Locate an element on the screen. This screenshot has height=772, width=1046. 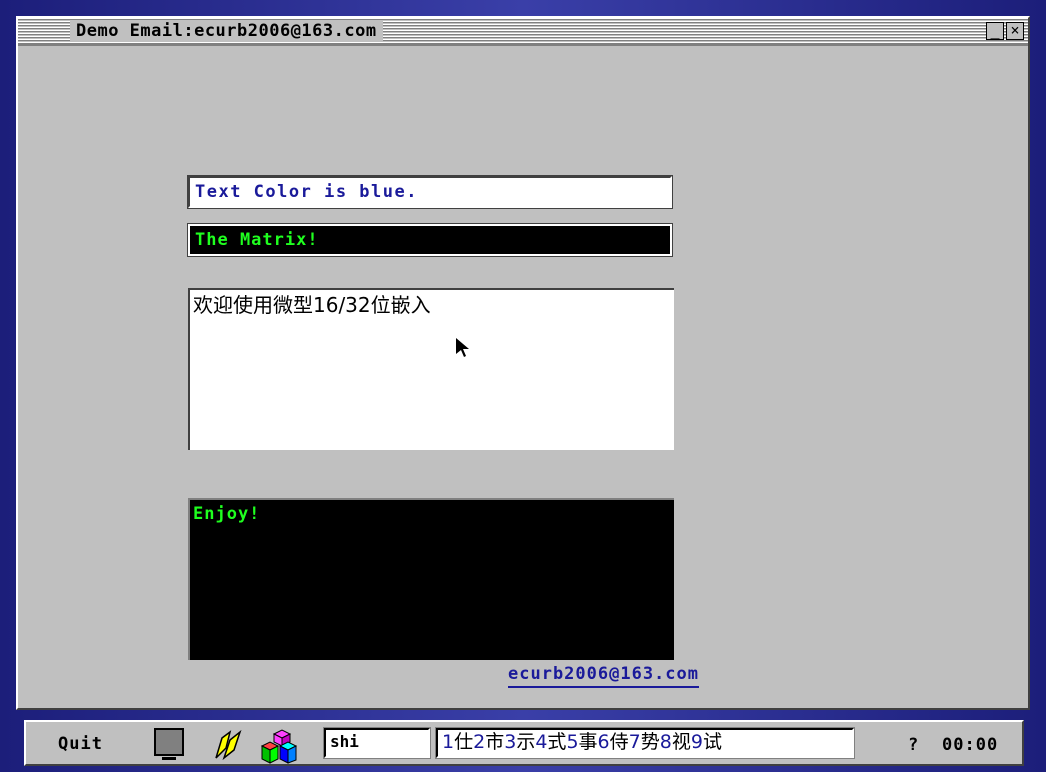
candidate-char: 式 is located at coordinates (557, 742).